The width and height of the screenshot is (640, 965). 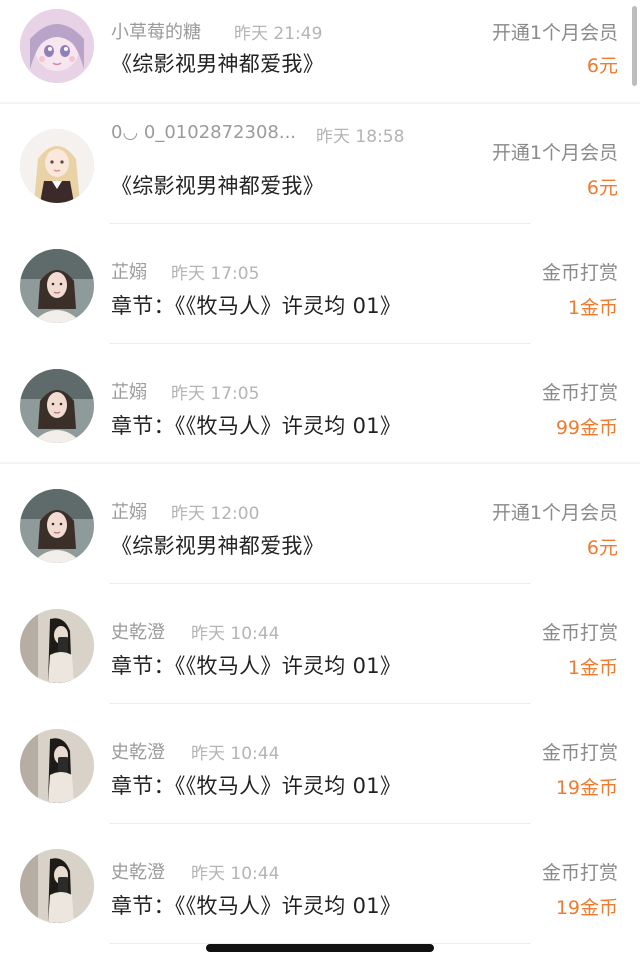 What do you see at coordinates (278, 34) in the screenshot?
I see `timestamp: 昨天 21:49` at bounding box center [278, 34].